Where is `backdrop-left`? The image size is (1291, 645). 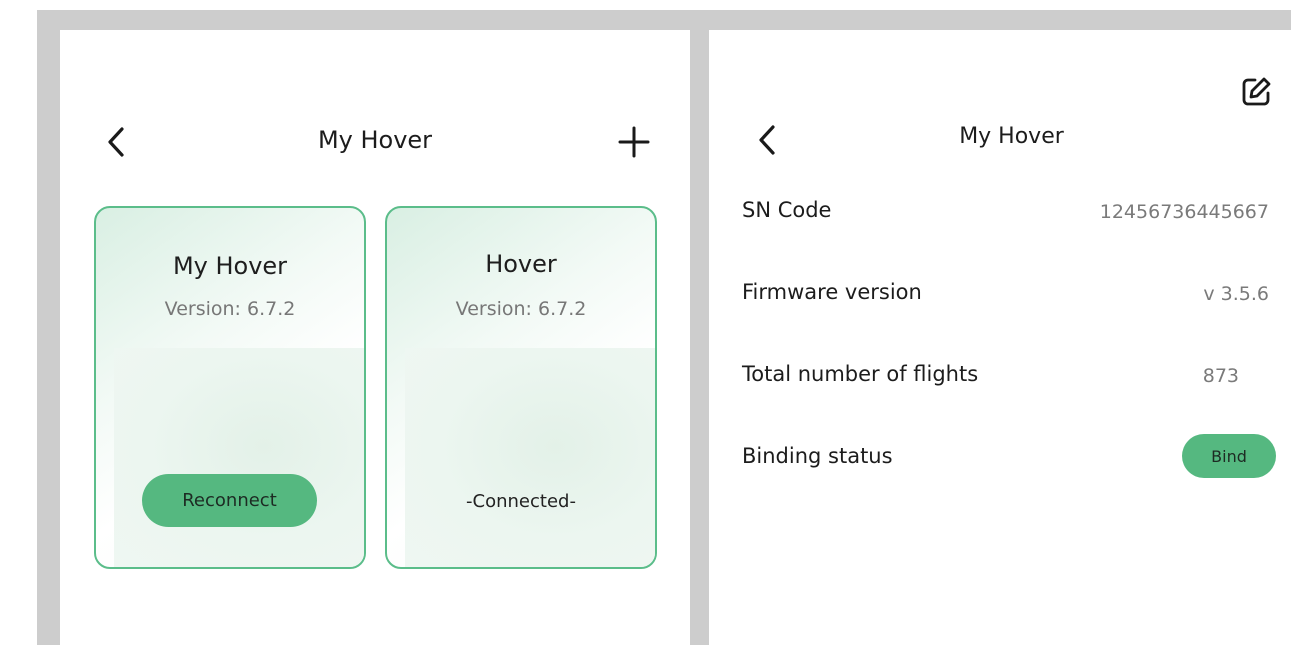
backdrop-left is located at coordinates (48, 327).